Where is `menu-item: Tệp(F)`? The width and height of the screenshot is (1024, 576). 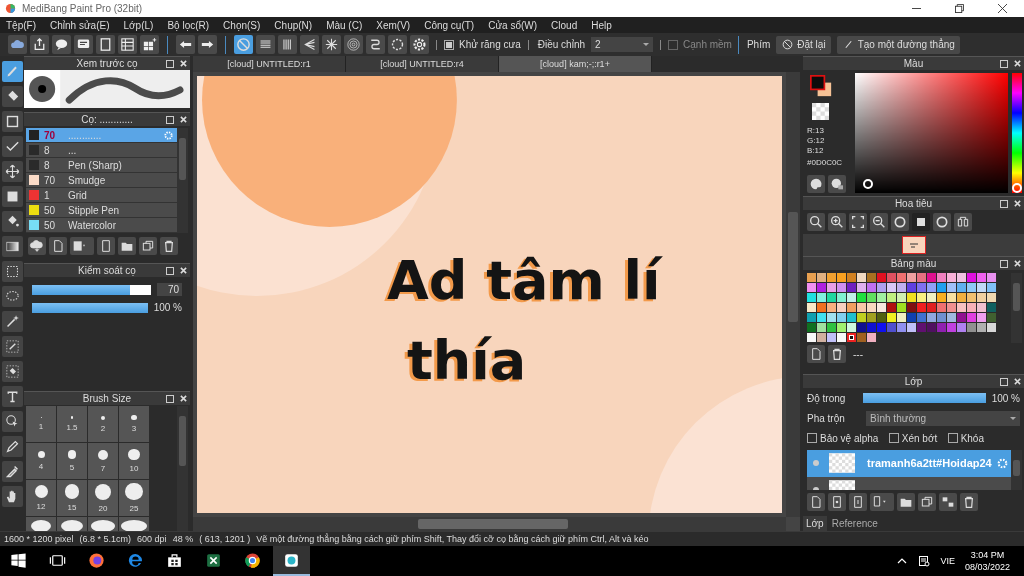 menu-item: Tệp(F) is located at coordinates (21, 25).